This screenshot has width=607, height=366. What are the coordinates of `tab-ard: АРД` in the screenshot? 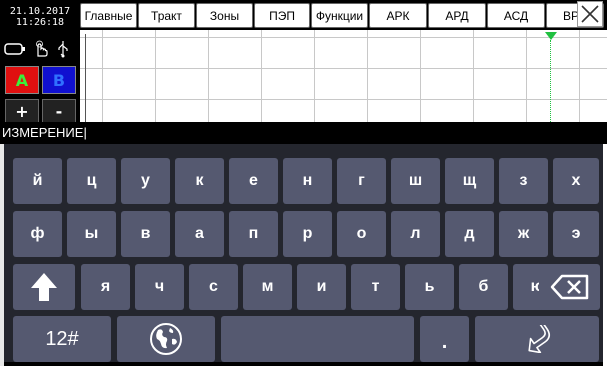 It's located at (457, 15).